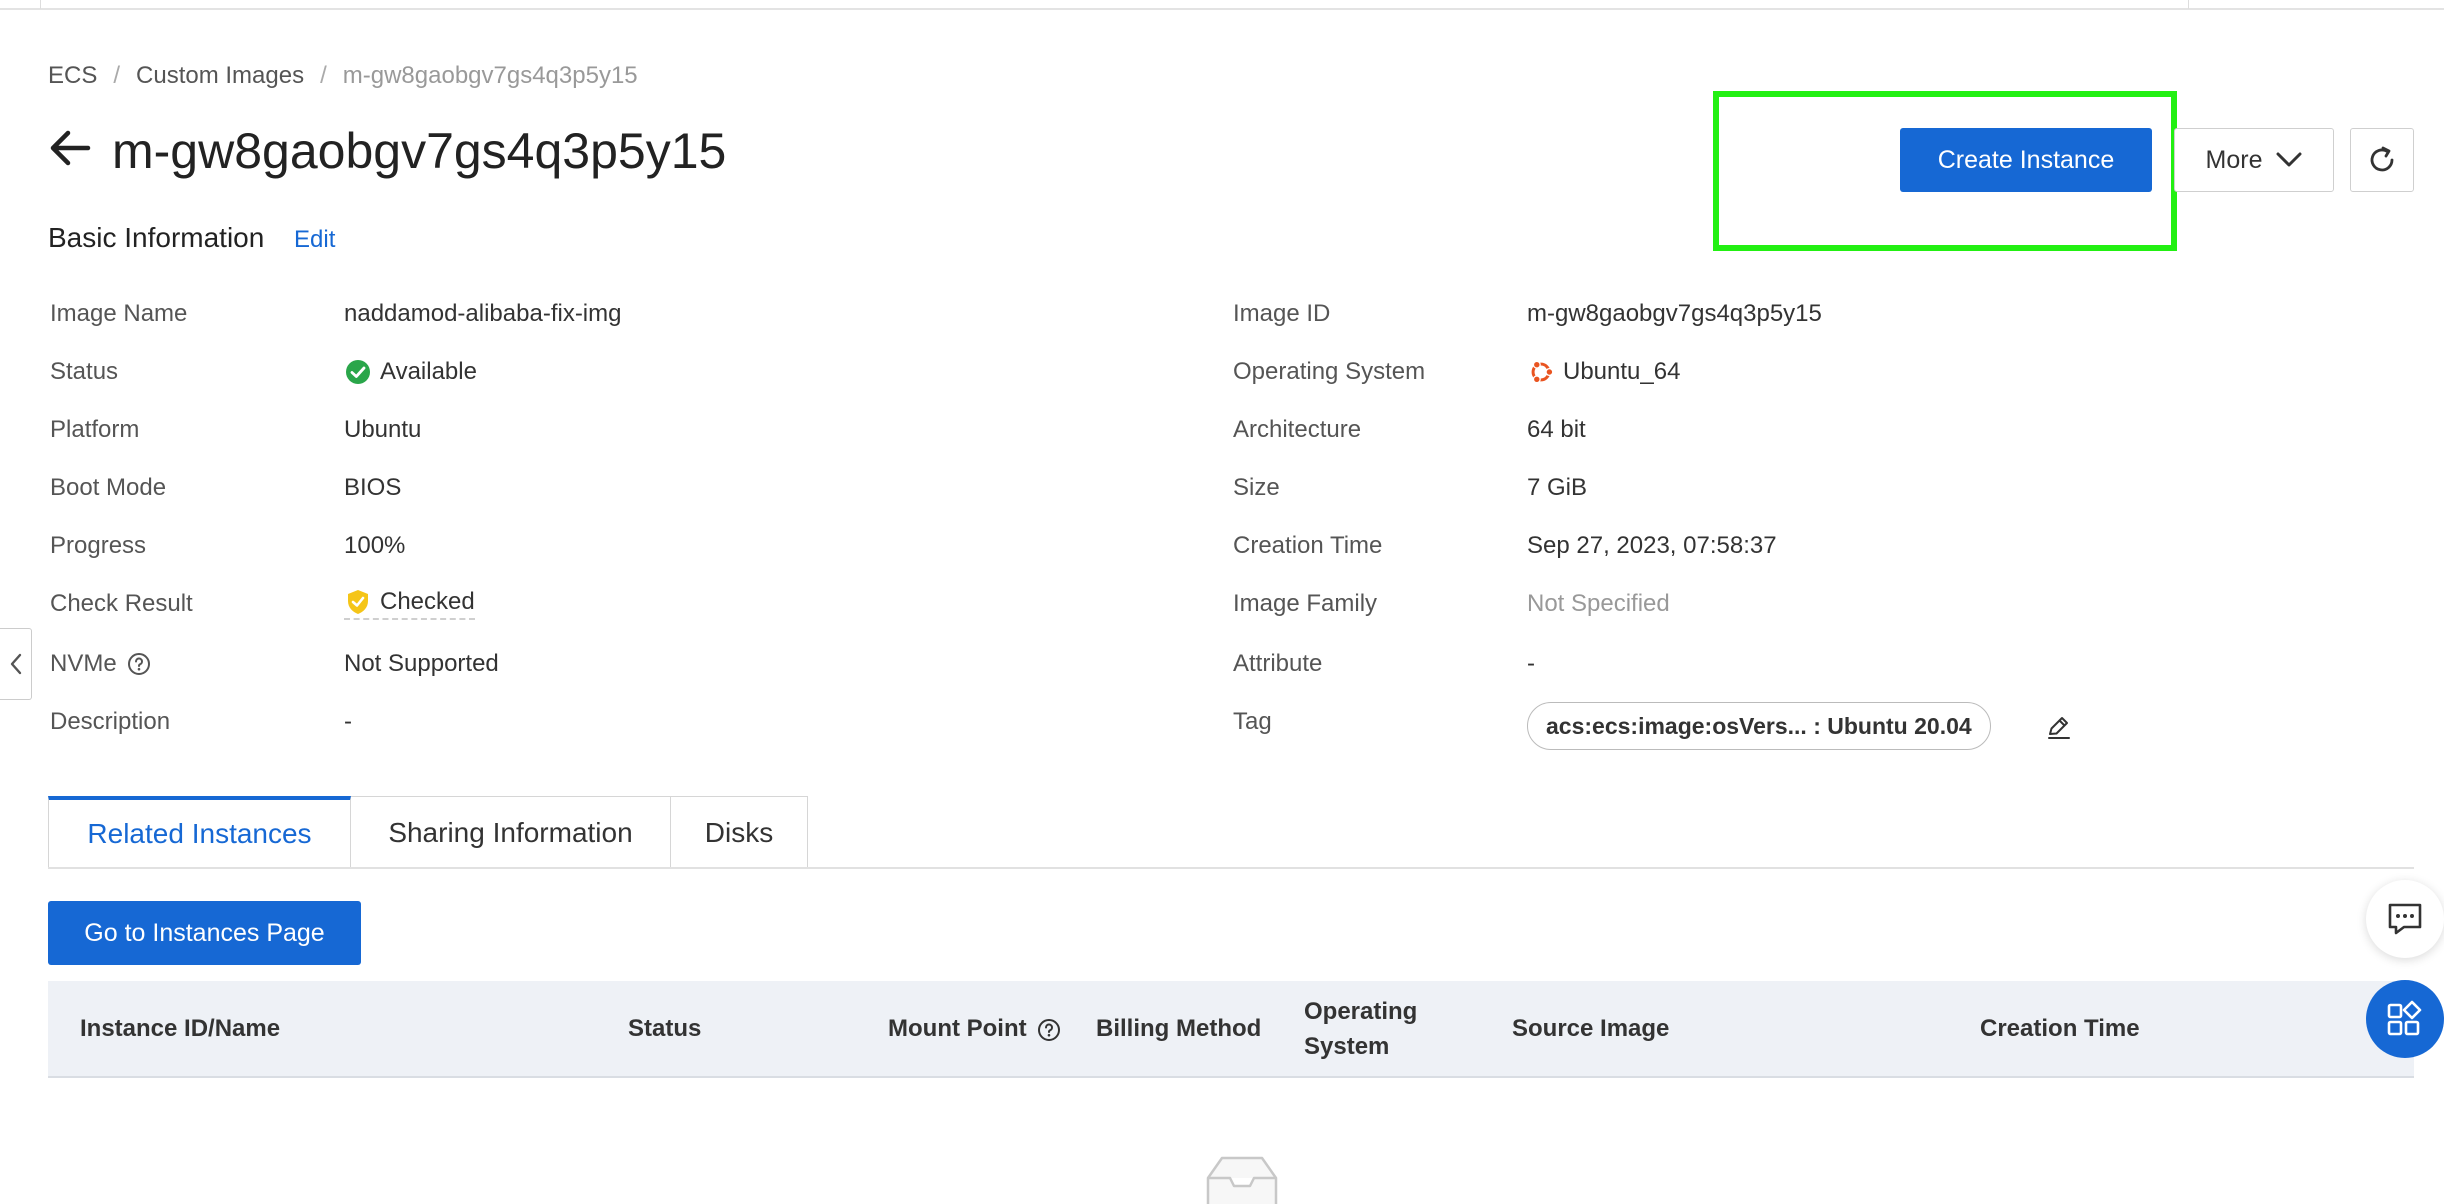 The image size is (2444, 1204). Describe the element at coordinates (421, 663) in the screenshot. I see `value-nvme: Not Supported` at that location.